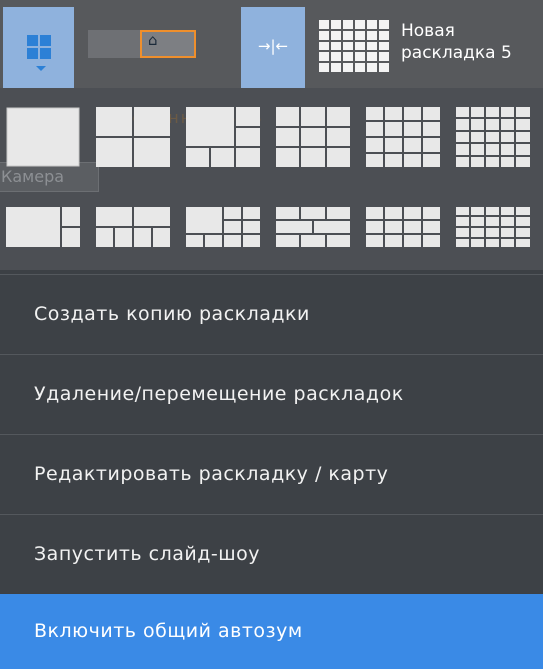 Image resolution: width=543 pixels, height=669 pixels. I want to click on menu-item-delete-move-layouts: Удаление/перемещение раскладок, so click(271, 393).